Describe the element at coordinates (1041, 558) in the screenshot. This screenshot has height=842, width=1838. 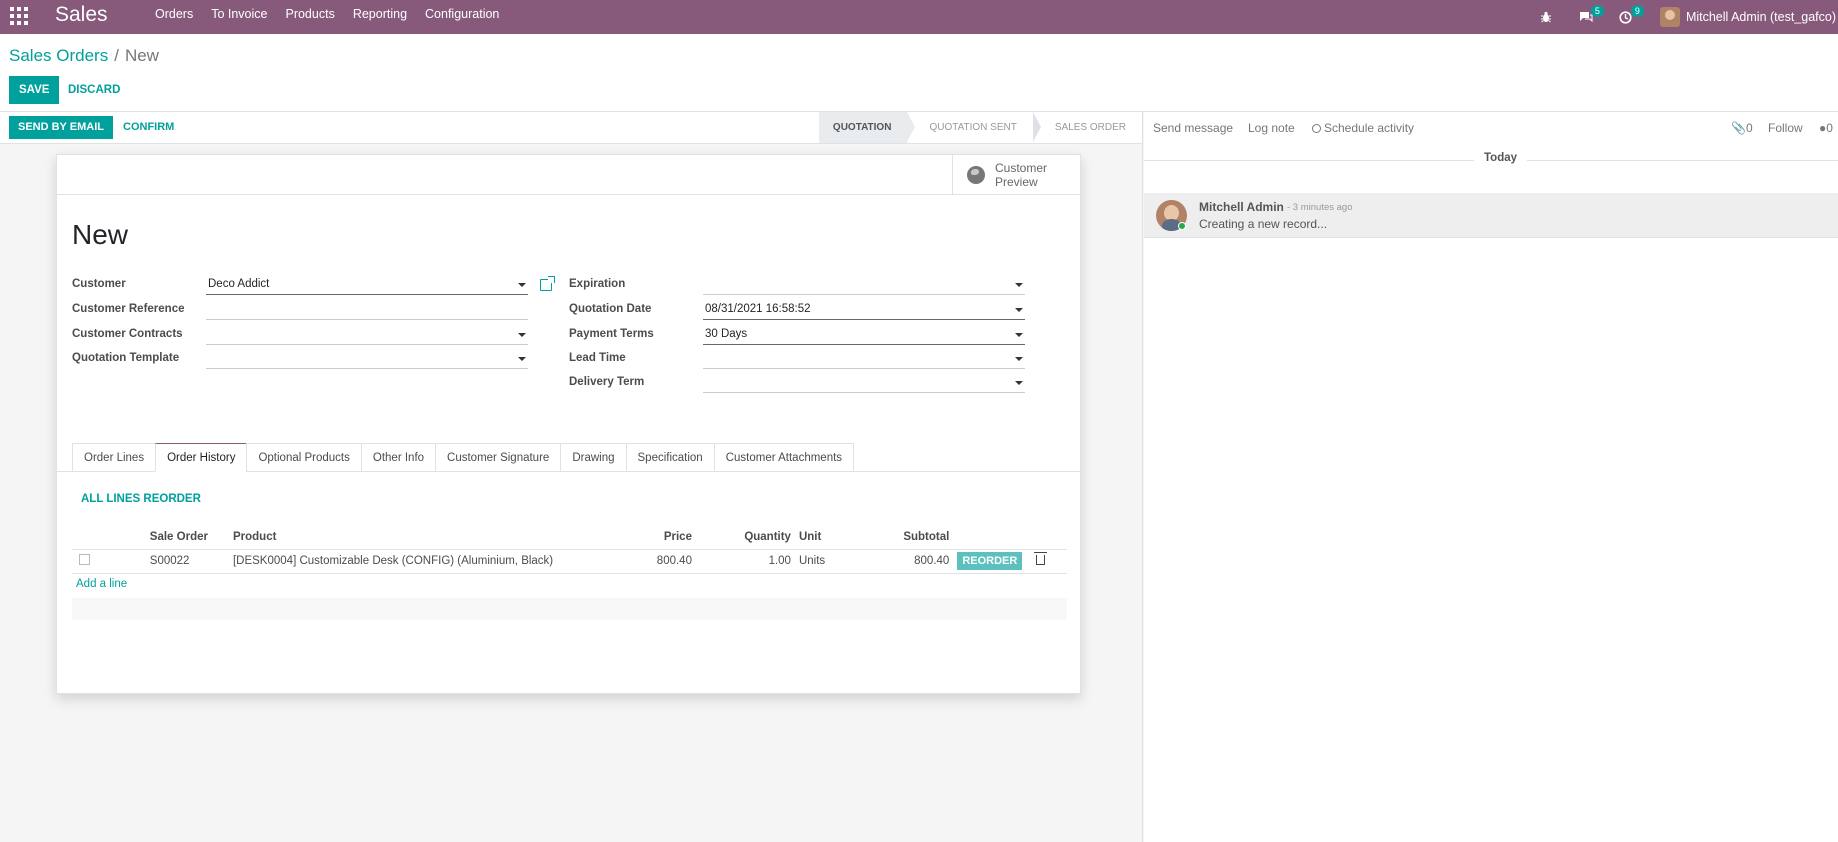
I see `trash-icon` at that location.